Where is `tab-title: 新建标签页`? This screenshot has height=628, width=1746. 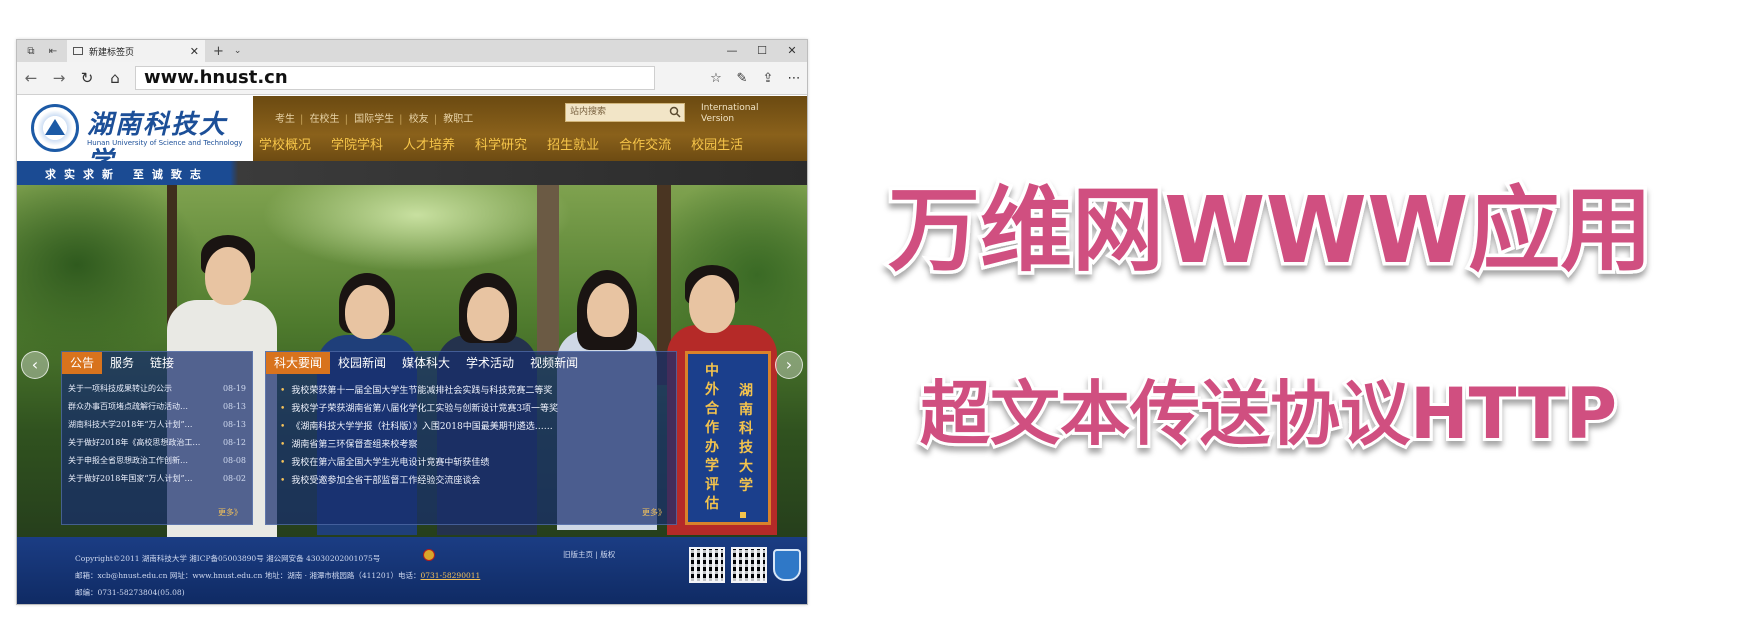
tab-title: 新建标签页 is located at coordinates (112, 52).